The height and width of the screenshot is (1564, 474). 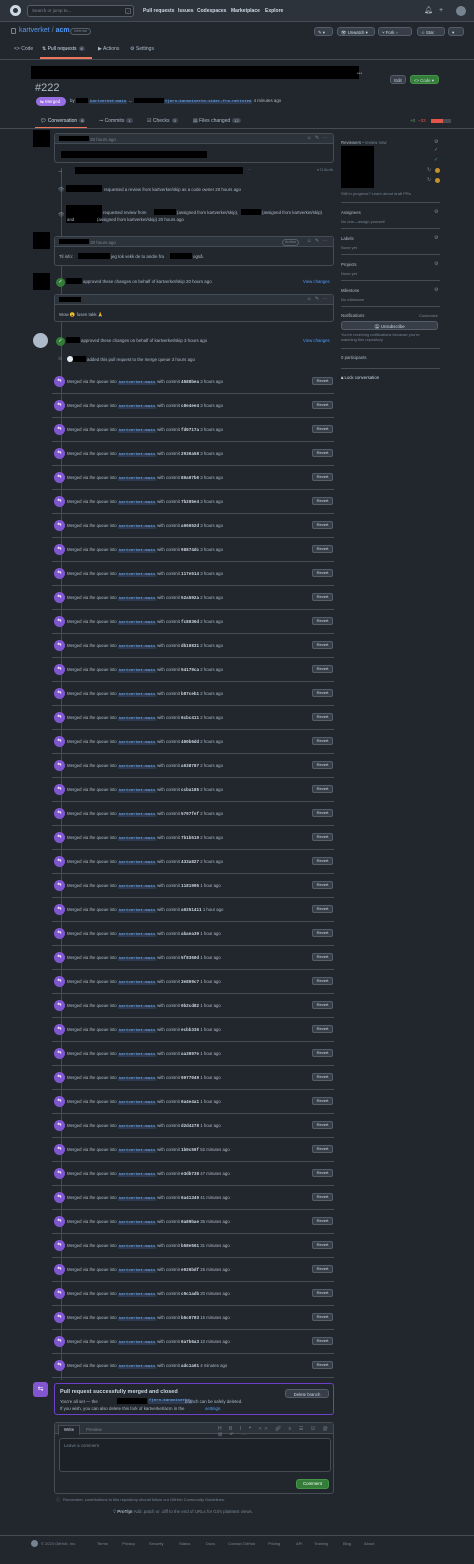 I want to click on merge-commit-sha: abaea39, so click(x=190, y=934).